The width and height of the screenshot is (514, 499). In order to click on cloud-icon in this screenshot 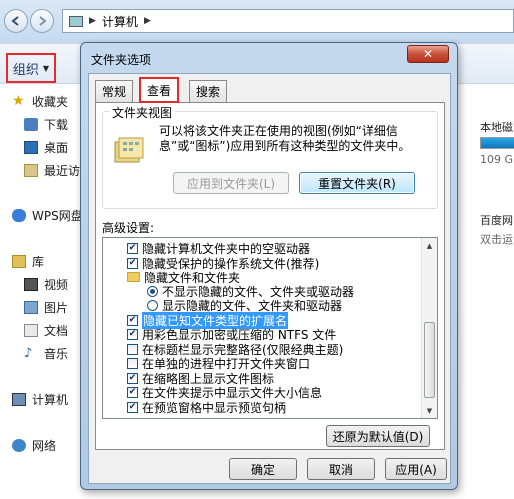, I will do `click(19, 215)`.